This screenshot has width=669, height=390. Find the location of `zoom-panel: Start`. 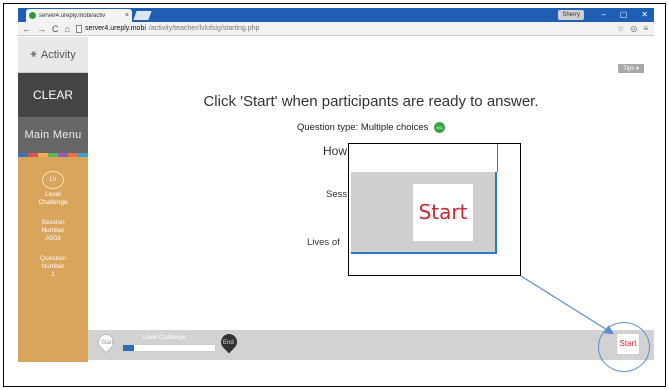

zoom-panel: Start is located at coordinates (424, 213).